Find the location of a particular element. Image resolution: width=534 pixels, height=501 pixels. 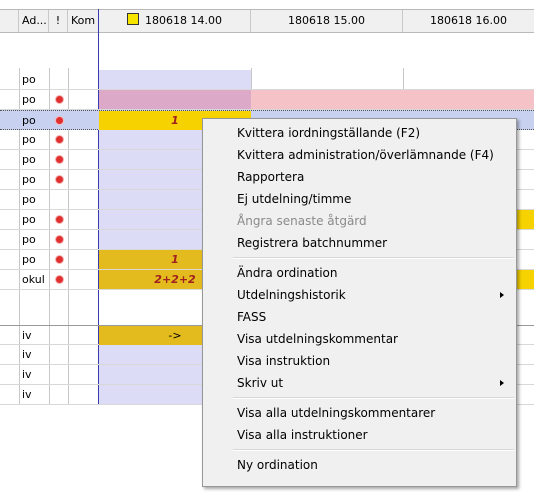

menu-item: Registrera batchnummer is located at coordinates (359, 243).